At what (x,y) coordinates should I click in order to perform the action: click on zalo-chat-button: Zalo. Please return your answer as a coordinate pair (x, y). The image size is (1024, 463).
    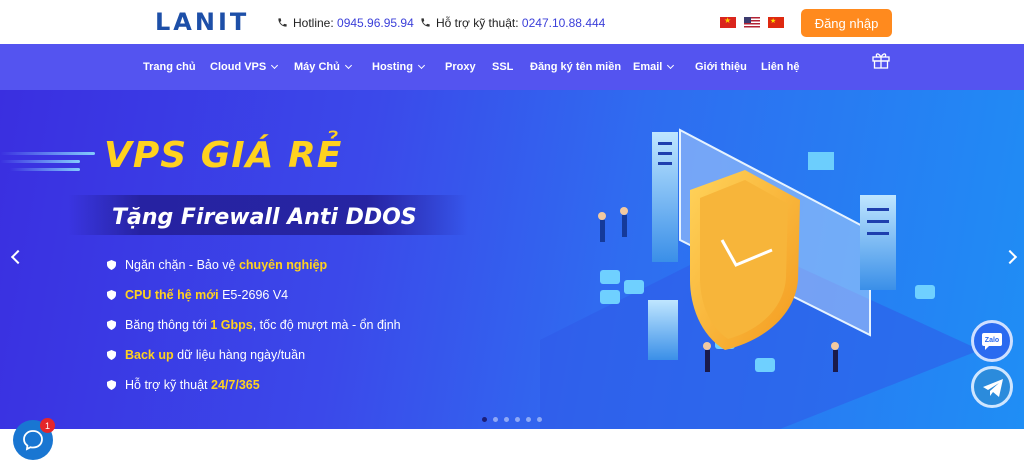
    Looking at the image, I should click on (992, 341).